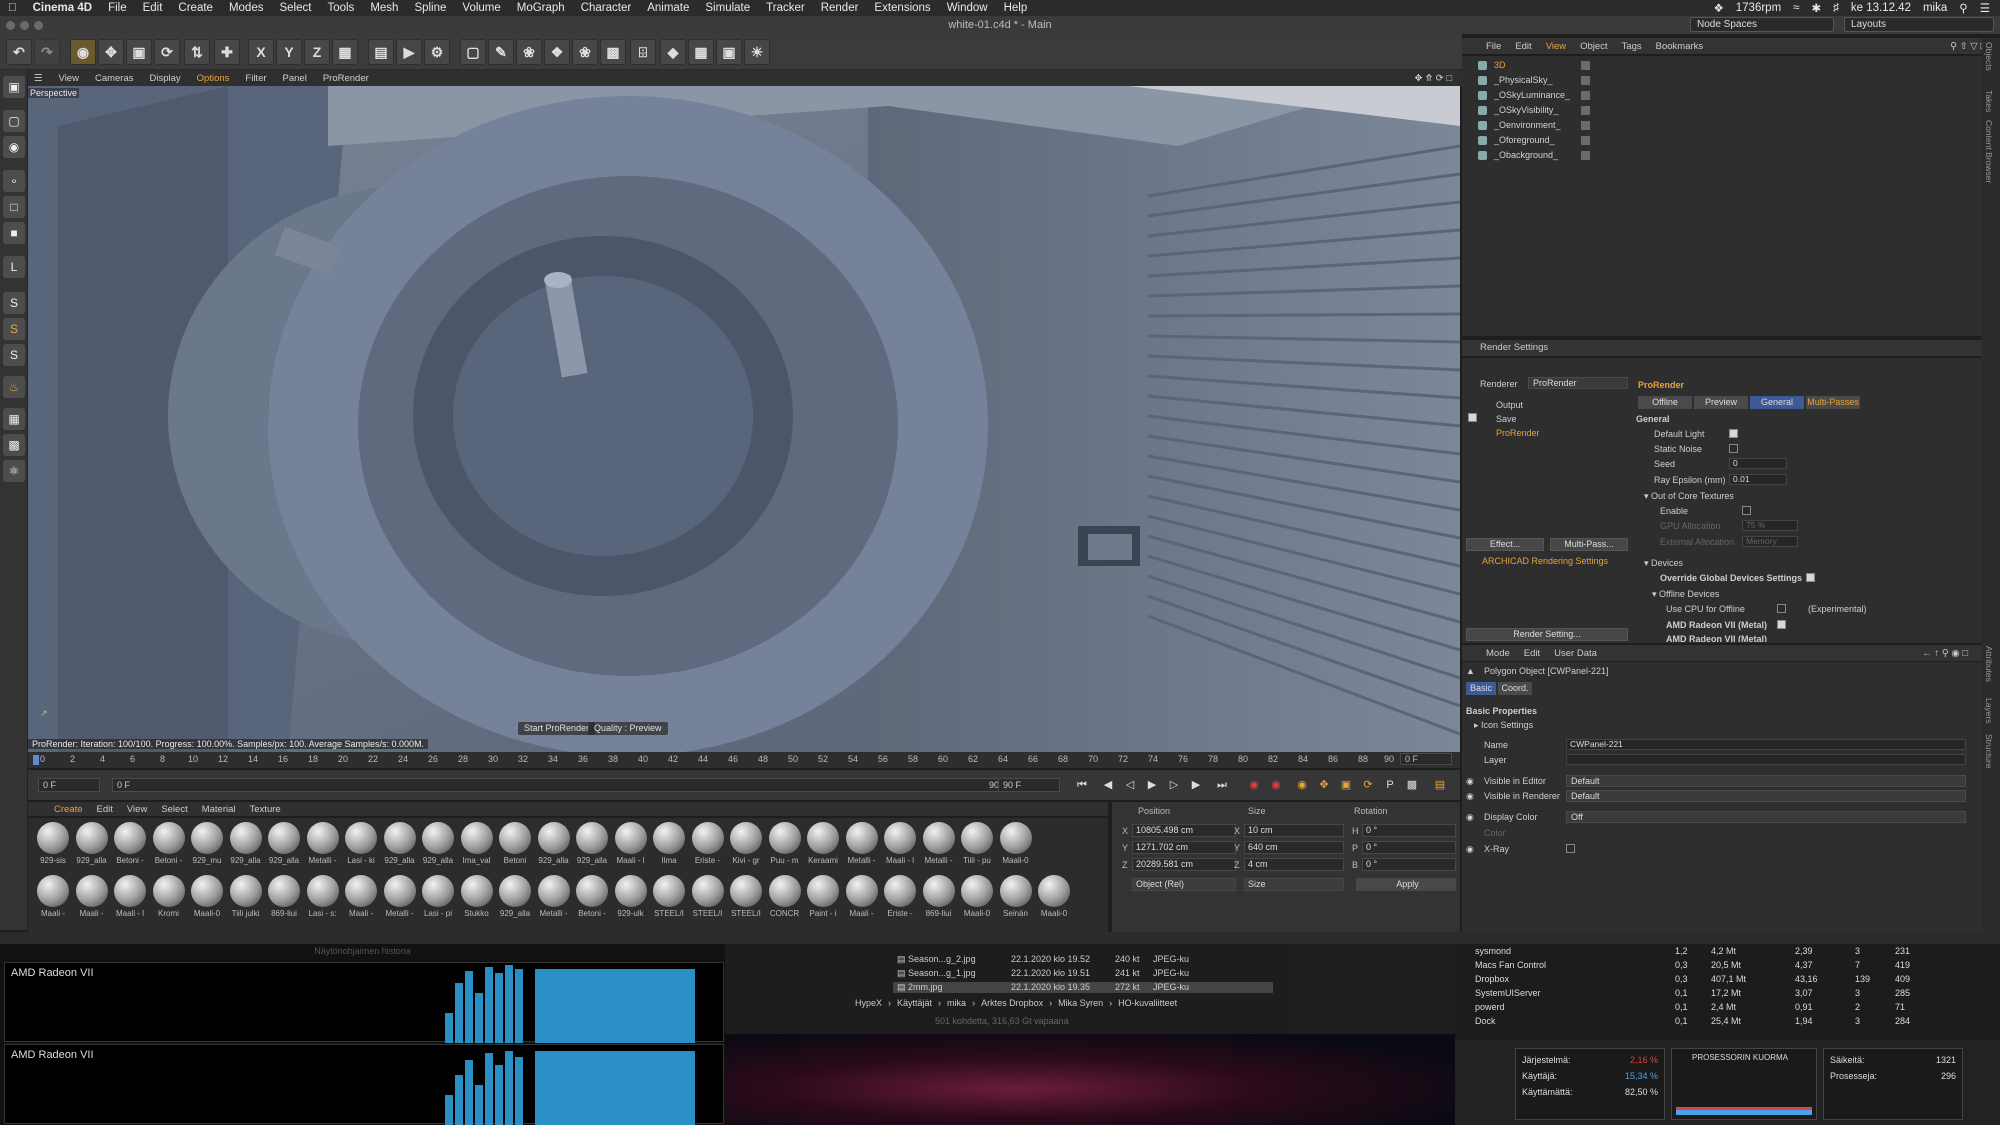  Describe the element at coordinates (481, 8) in the screenshot. I see `menu-volume: Volume` at that location.